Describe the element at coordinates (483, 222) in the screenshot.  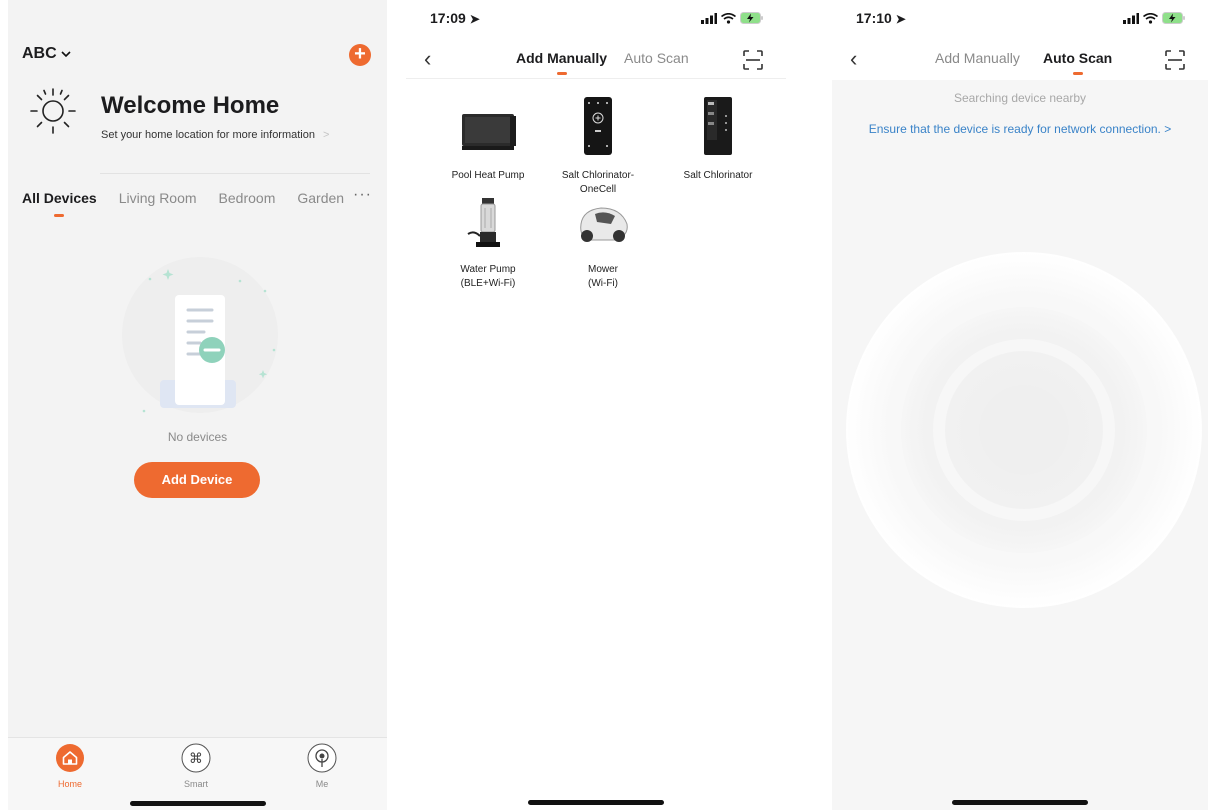
I see `water-pump-image` at that location.